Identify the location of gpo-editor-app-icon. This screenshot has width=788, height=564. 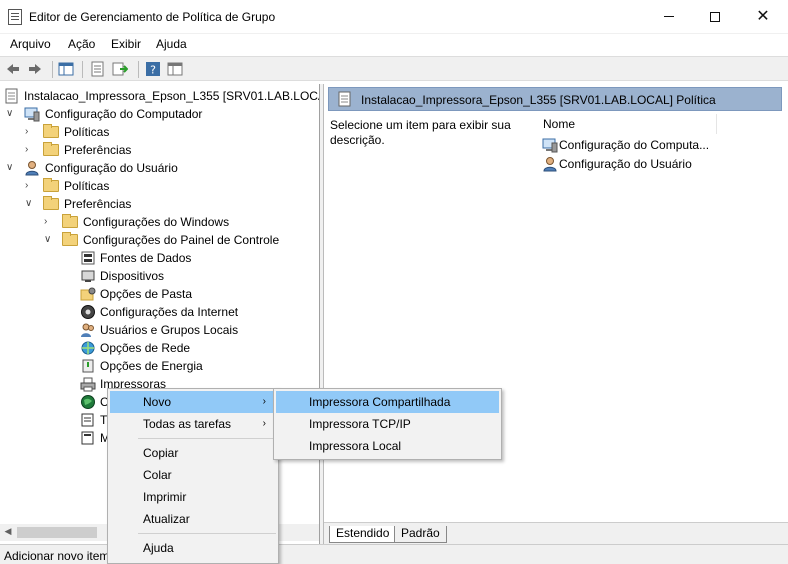
(15, 17).